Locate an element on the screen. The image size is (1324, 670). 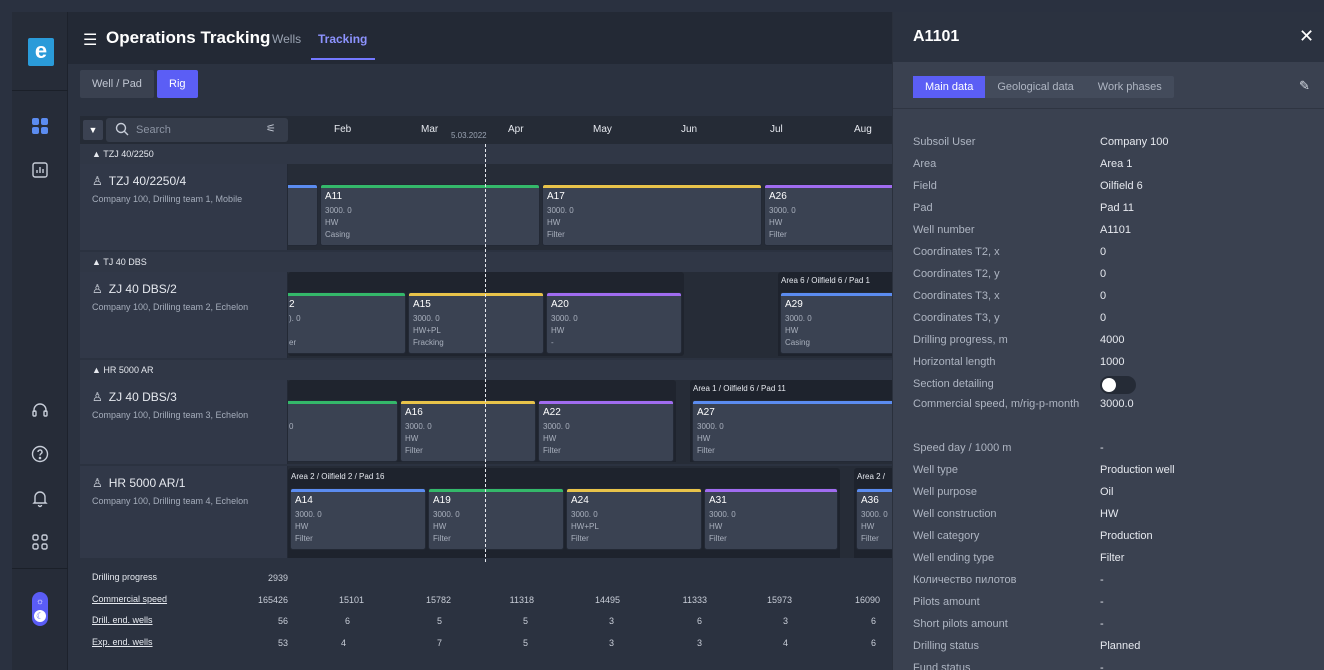
edit-pencil-icon: ✎ is located at coordinates (1304, 86).